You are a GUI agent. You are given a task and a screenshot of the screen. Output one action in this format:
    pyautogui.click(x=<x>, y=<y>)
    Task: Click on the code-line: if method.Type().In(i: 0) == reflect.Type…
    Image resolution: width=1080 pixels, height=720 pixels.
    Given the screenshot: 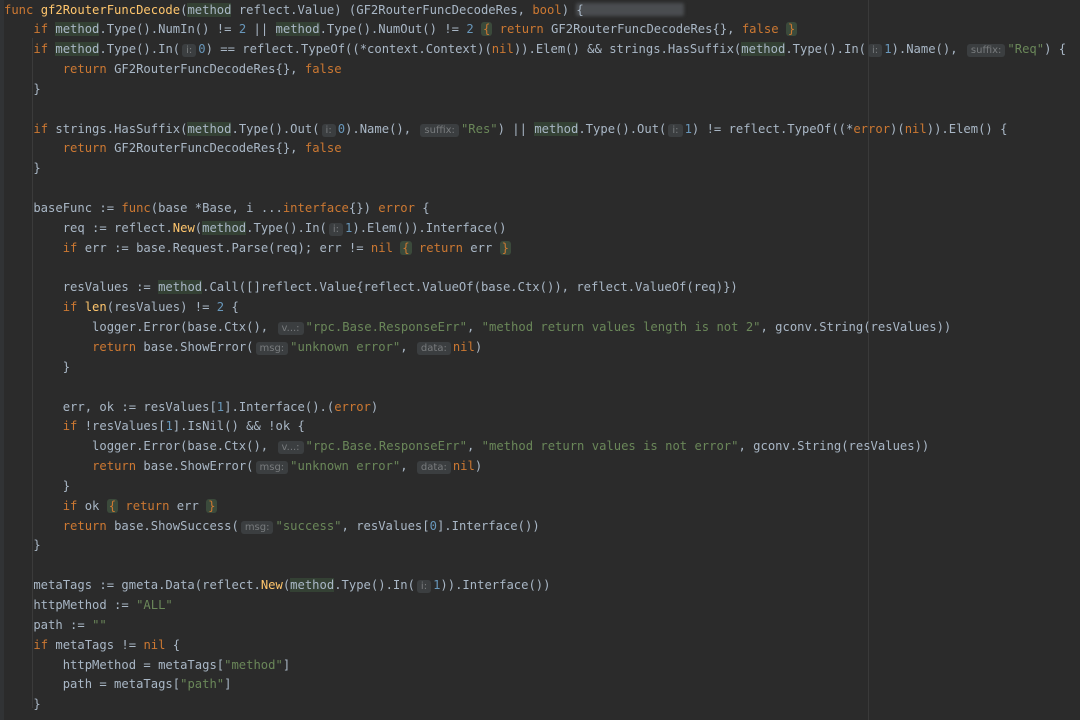 What is the action you would take?
    pyautogui.click(x=535, y=49)
    